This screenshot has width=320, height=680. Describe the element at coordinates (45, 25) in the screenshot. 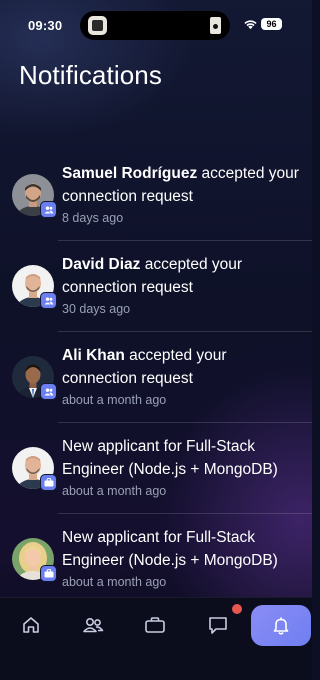

I see `status-time: 09:30` at that location.